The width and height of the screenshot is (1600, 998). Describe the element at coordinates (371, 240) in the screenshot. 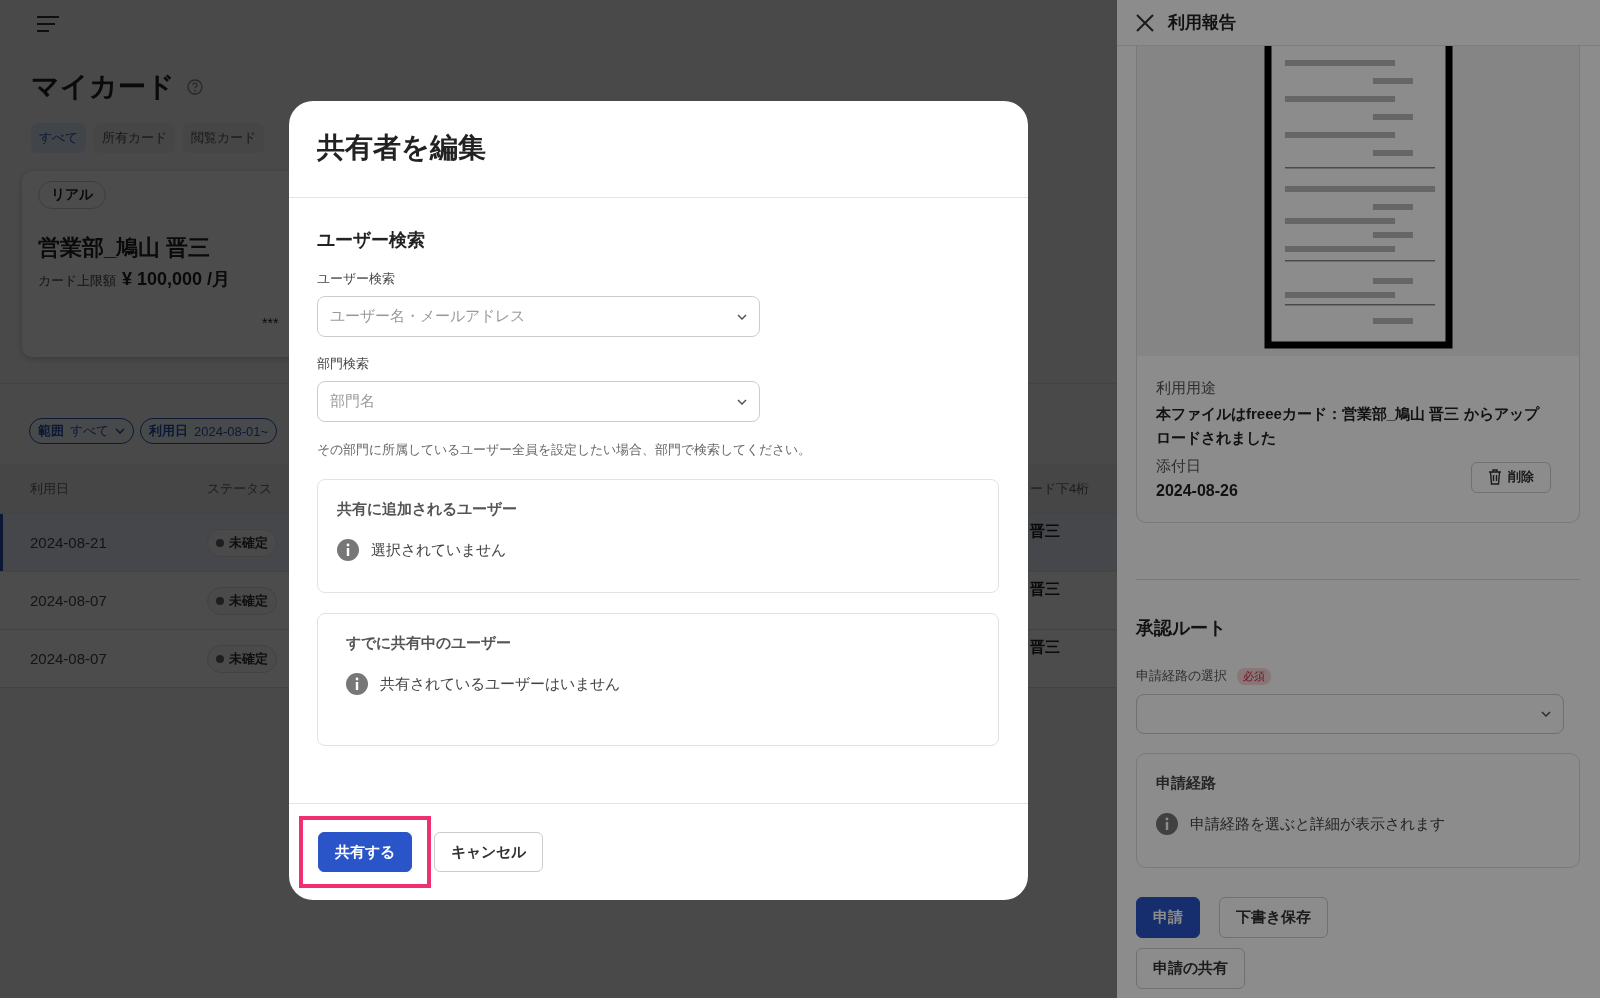

I see `section-heading: ユーザー検索` at that location.